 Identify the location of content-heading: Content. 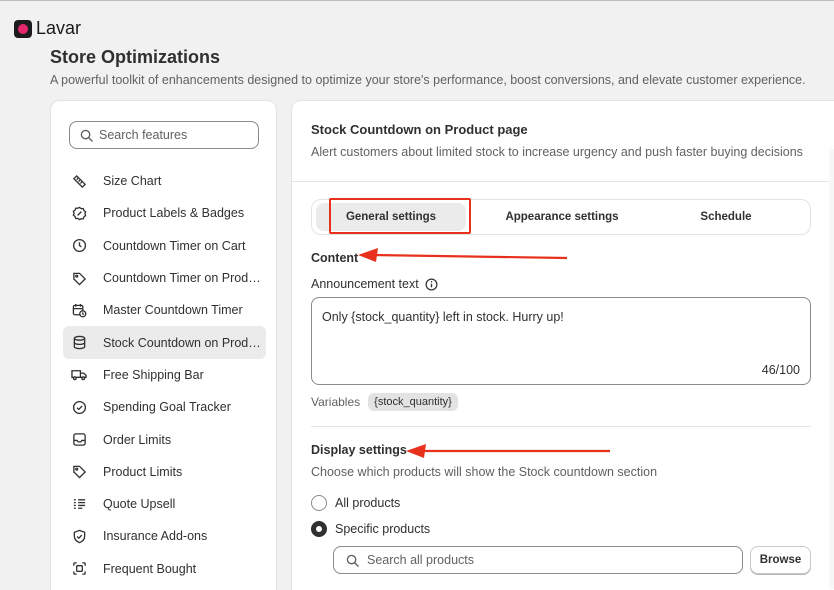
(335, 258).